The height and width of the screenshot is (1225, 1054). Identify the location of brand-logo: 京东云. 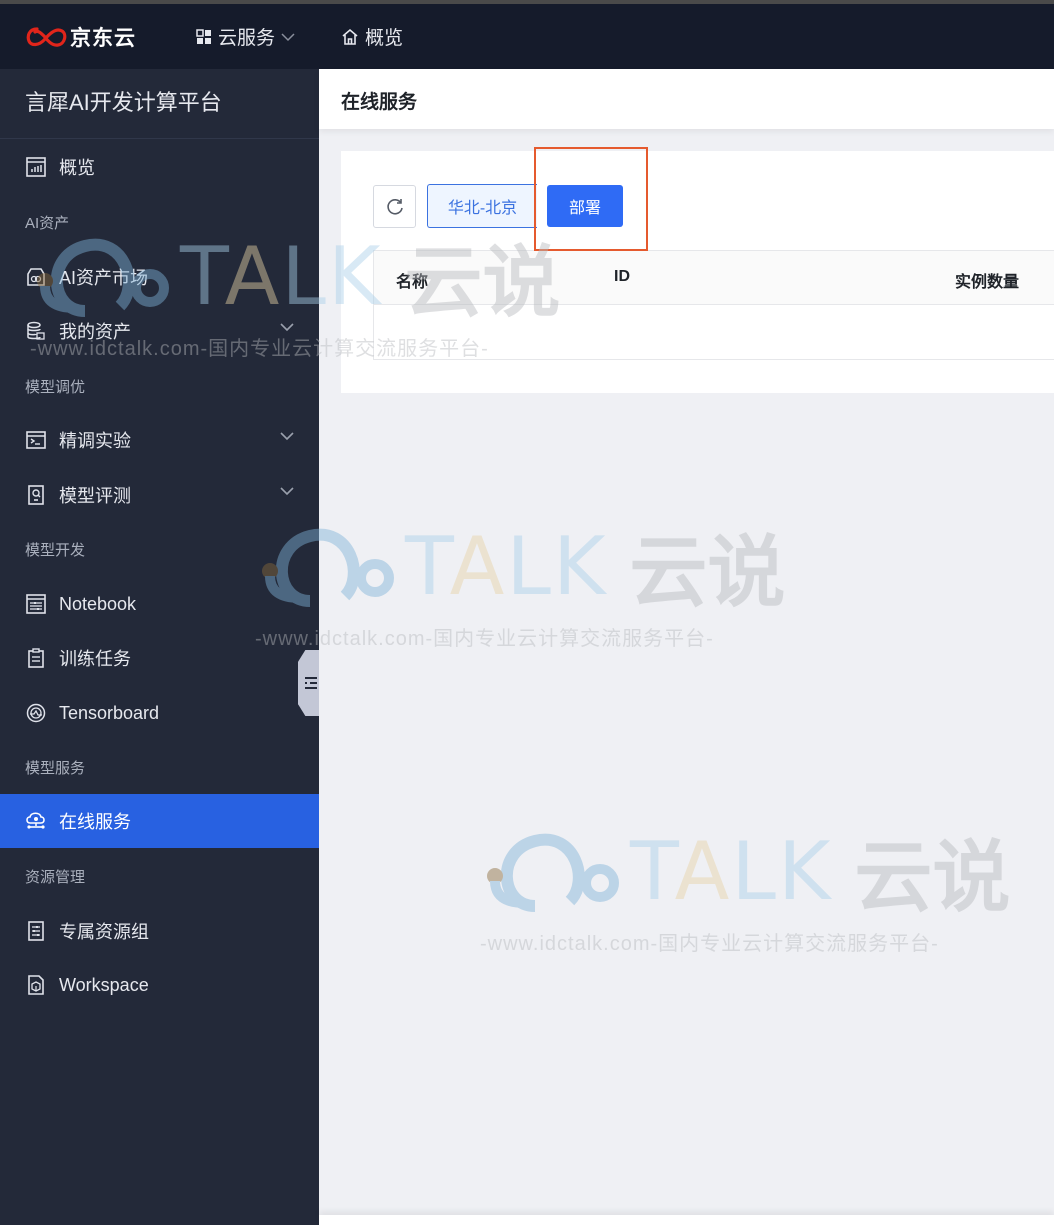
(80, 37).